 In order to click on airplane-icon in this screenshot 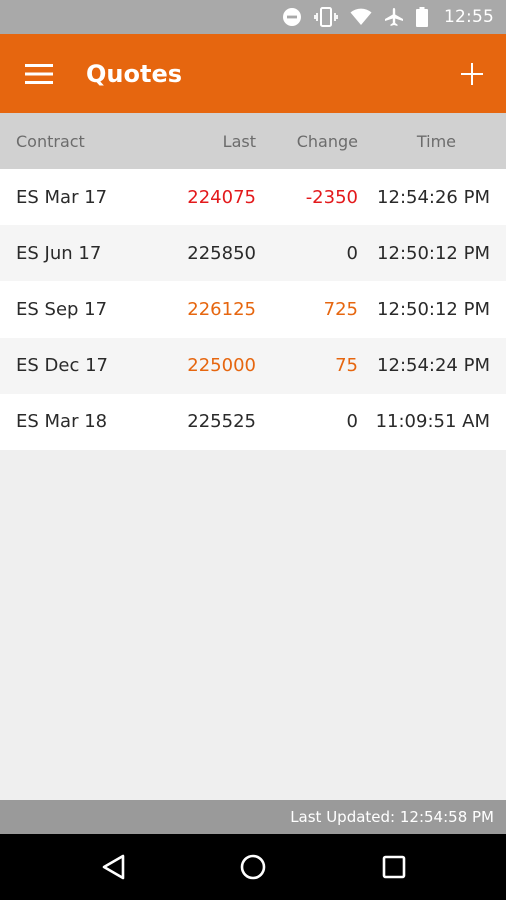, I will do `click(394, 17)`.